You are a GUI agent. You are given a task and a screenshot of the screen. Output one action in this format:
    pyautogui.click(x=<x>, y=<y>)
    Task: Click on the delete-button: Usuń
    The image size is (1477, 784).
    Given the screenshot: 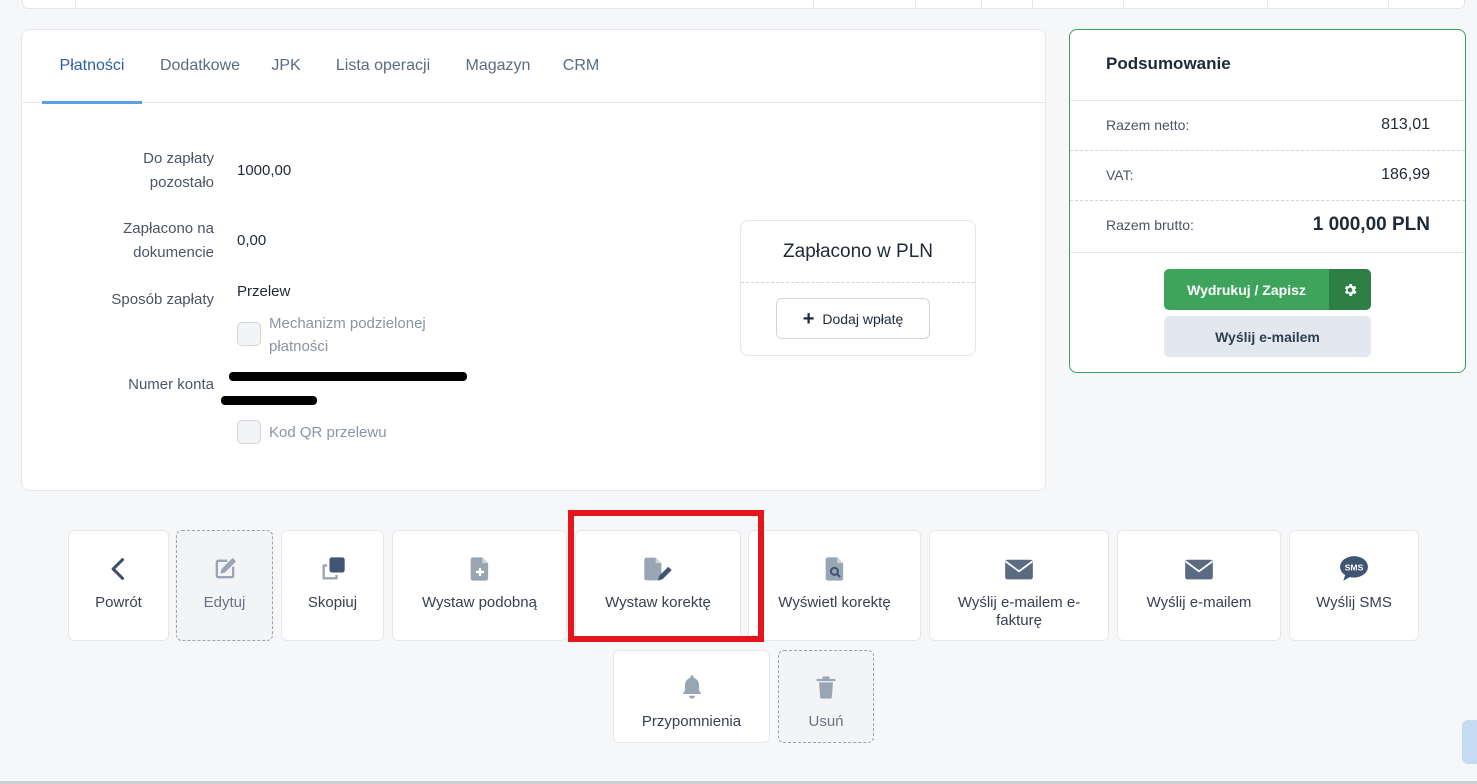 What is the action you would take?
    pyautogui.click(x=826, y=696)
    